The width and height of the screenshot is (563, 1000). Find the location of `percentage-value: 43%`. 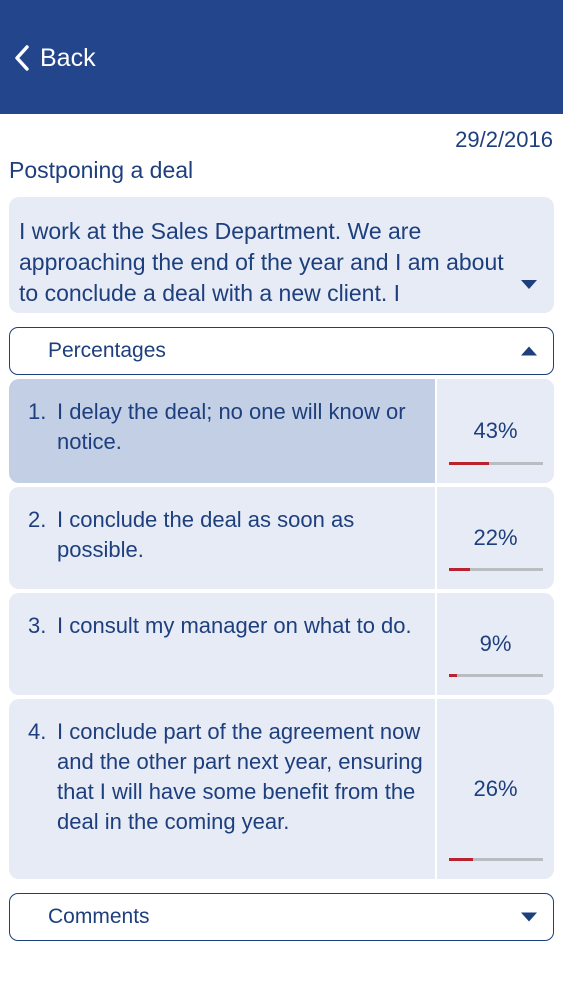

percentage-value: 43% is located at coordinates (495, 430).